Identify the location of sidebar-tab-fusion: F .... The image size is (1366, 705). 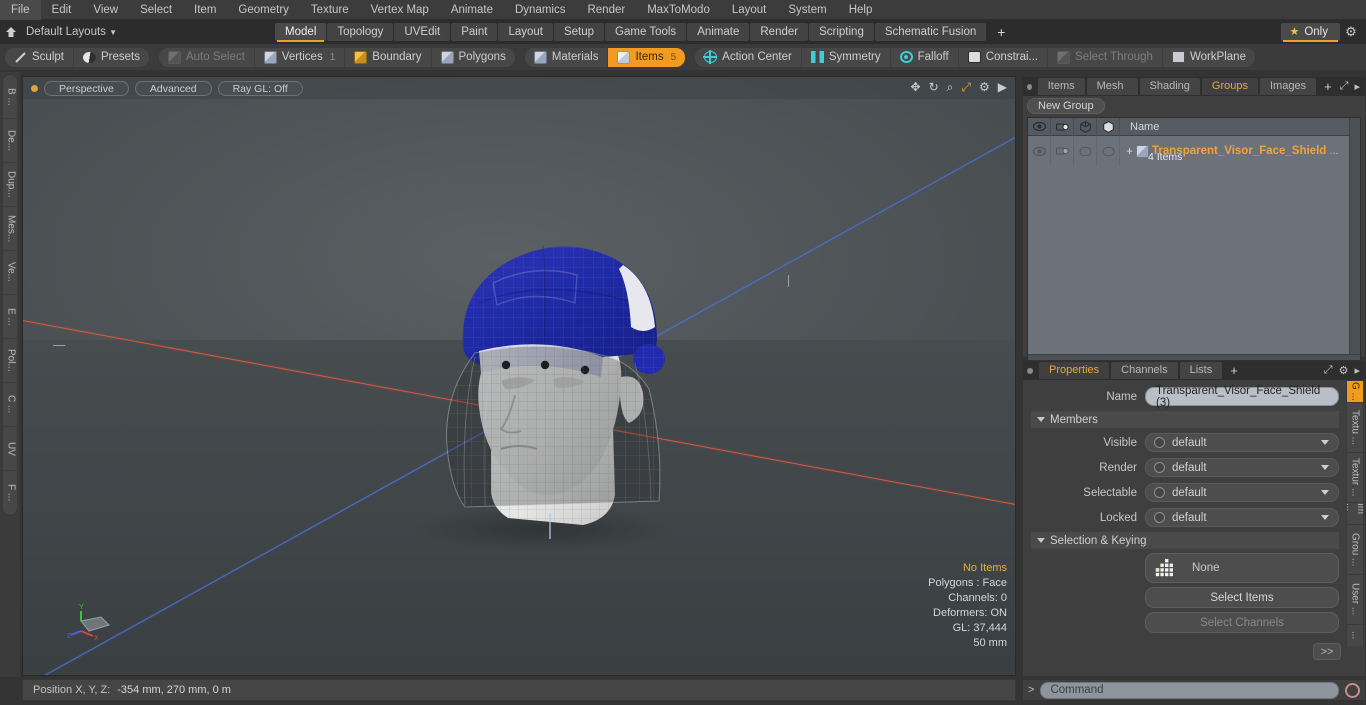
(10, 493).